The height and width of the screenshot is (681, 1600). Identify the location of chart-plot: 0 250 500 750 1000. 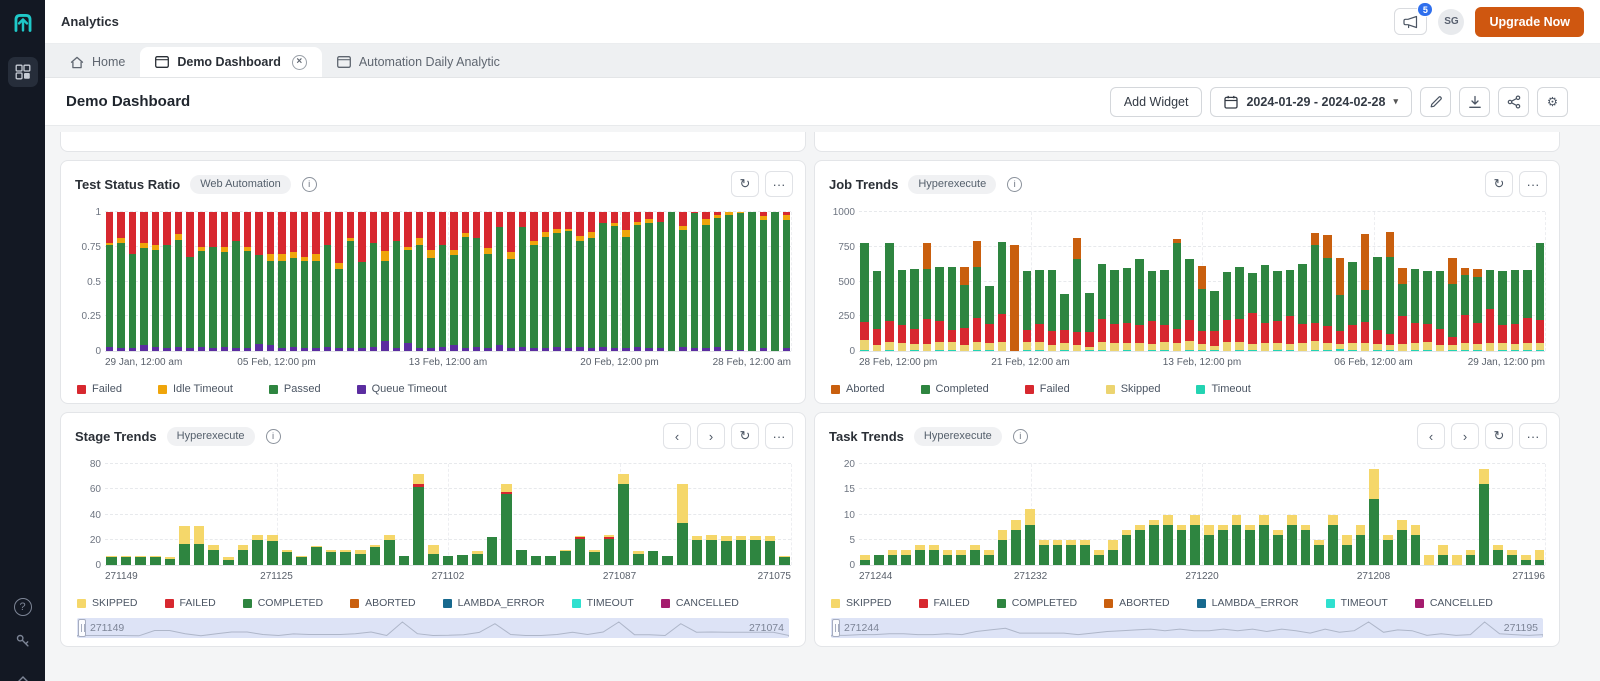
(1189, 282).